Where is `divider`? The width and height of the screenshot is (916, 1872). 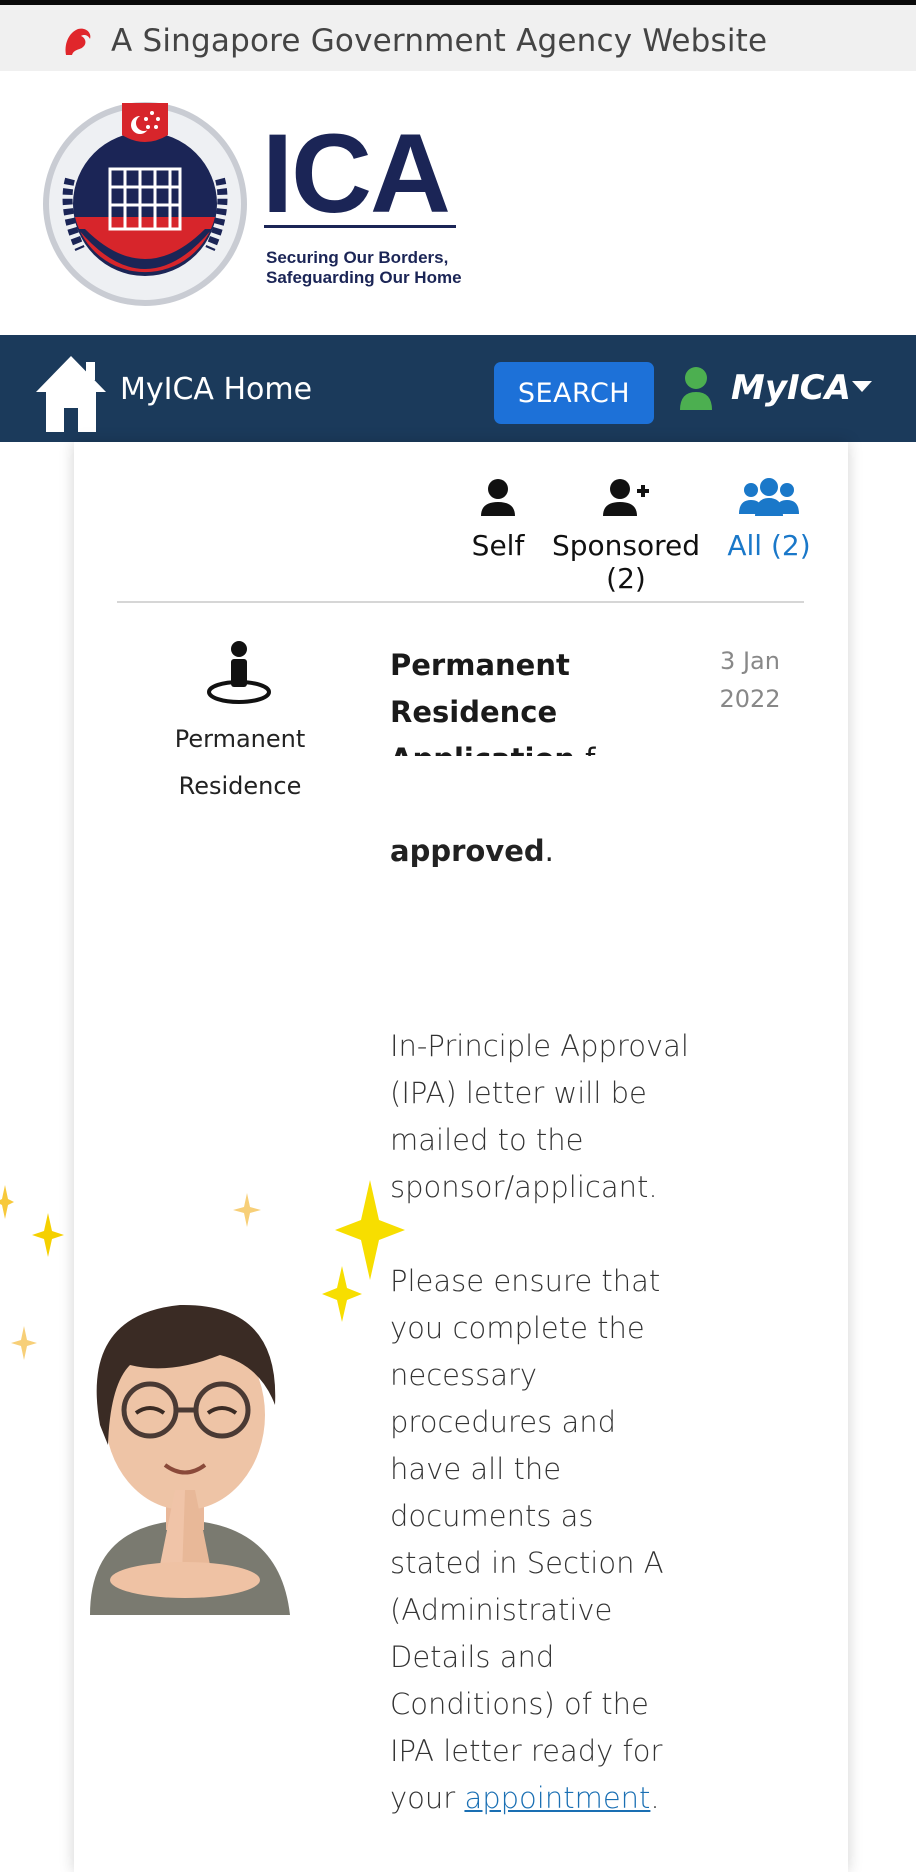 divider is located at coordinates (460, 602).